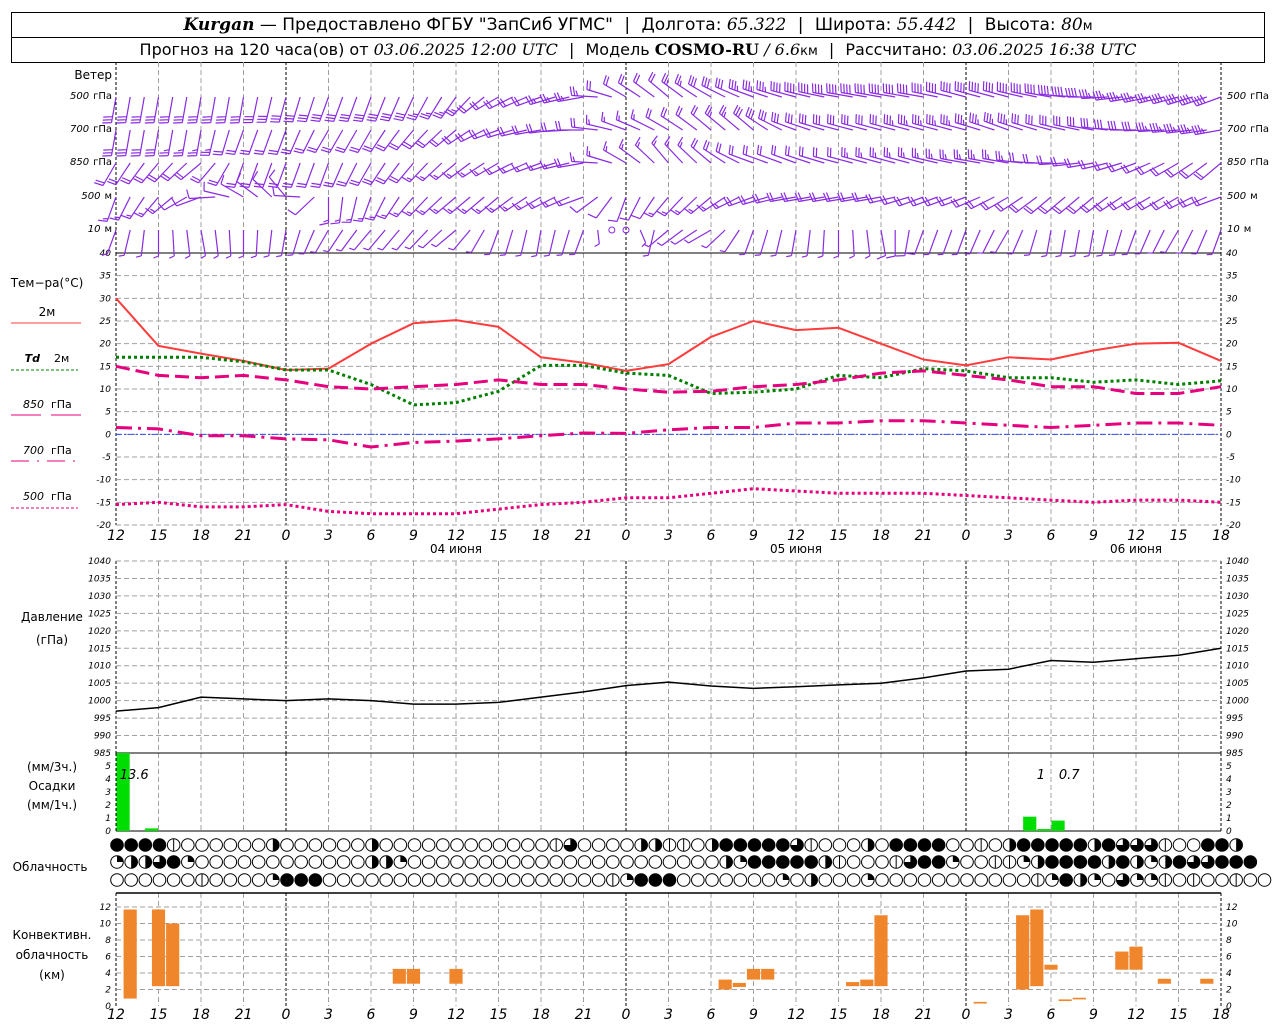  What do you see at coordinates (1051, 536) in the screenshot?
I see `time-tick-label: 6` at bounding box center [1051, 536].